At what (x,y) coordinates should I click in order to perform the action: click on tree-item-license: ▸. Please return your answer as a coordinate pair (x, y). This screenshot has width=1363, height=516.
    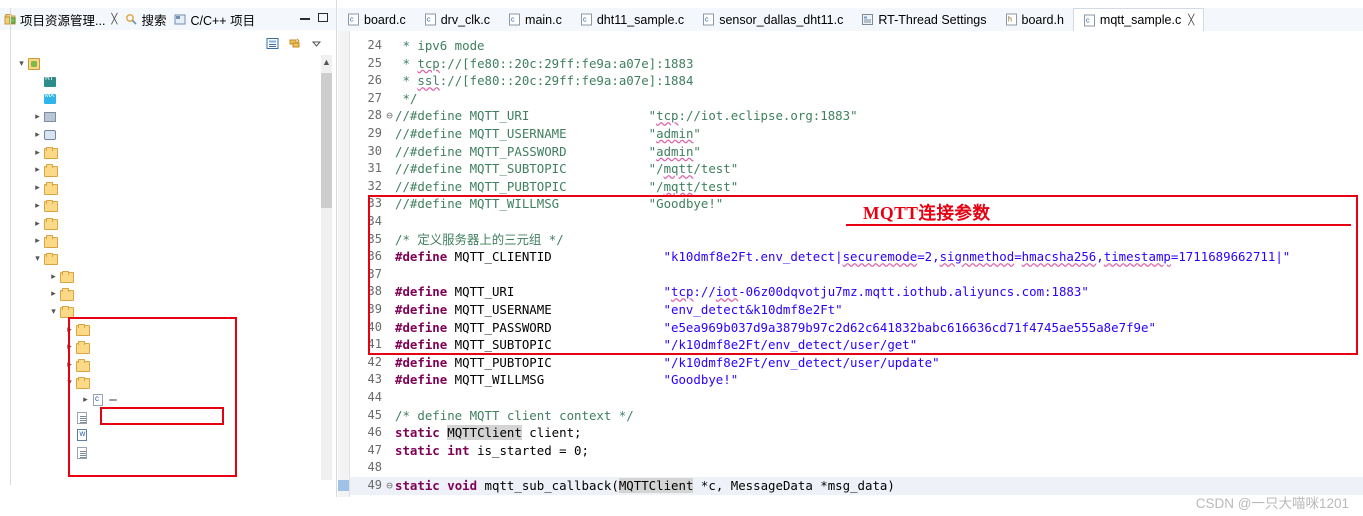
    Looking at the image, I should click on (160, 418).